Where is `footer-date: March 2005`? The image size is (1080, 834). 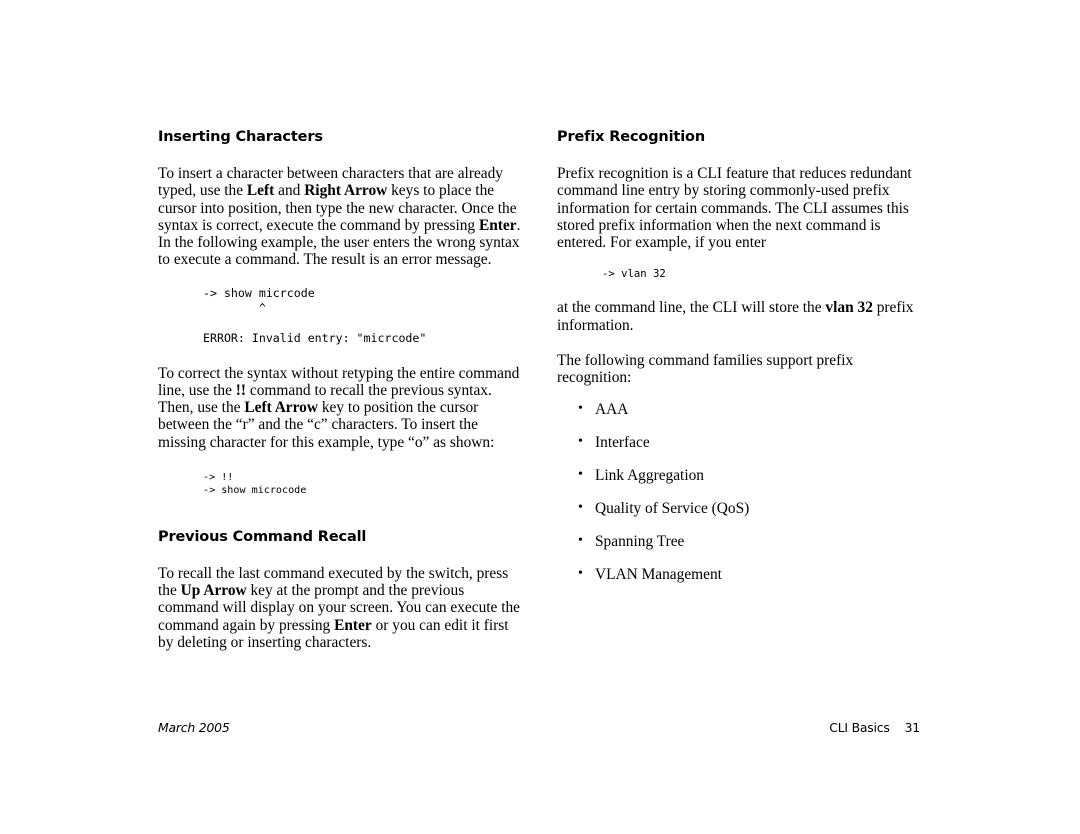 footer-date: March 2005 is located at coordinates (194, 727).